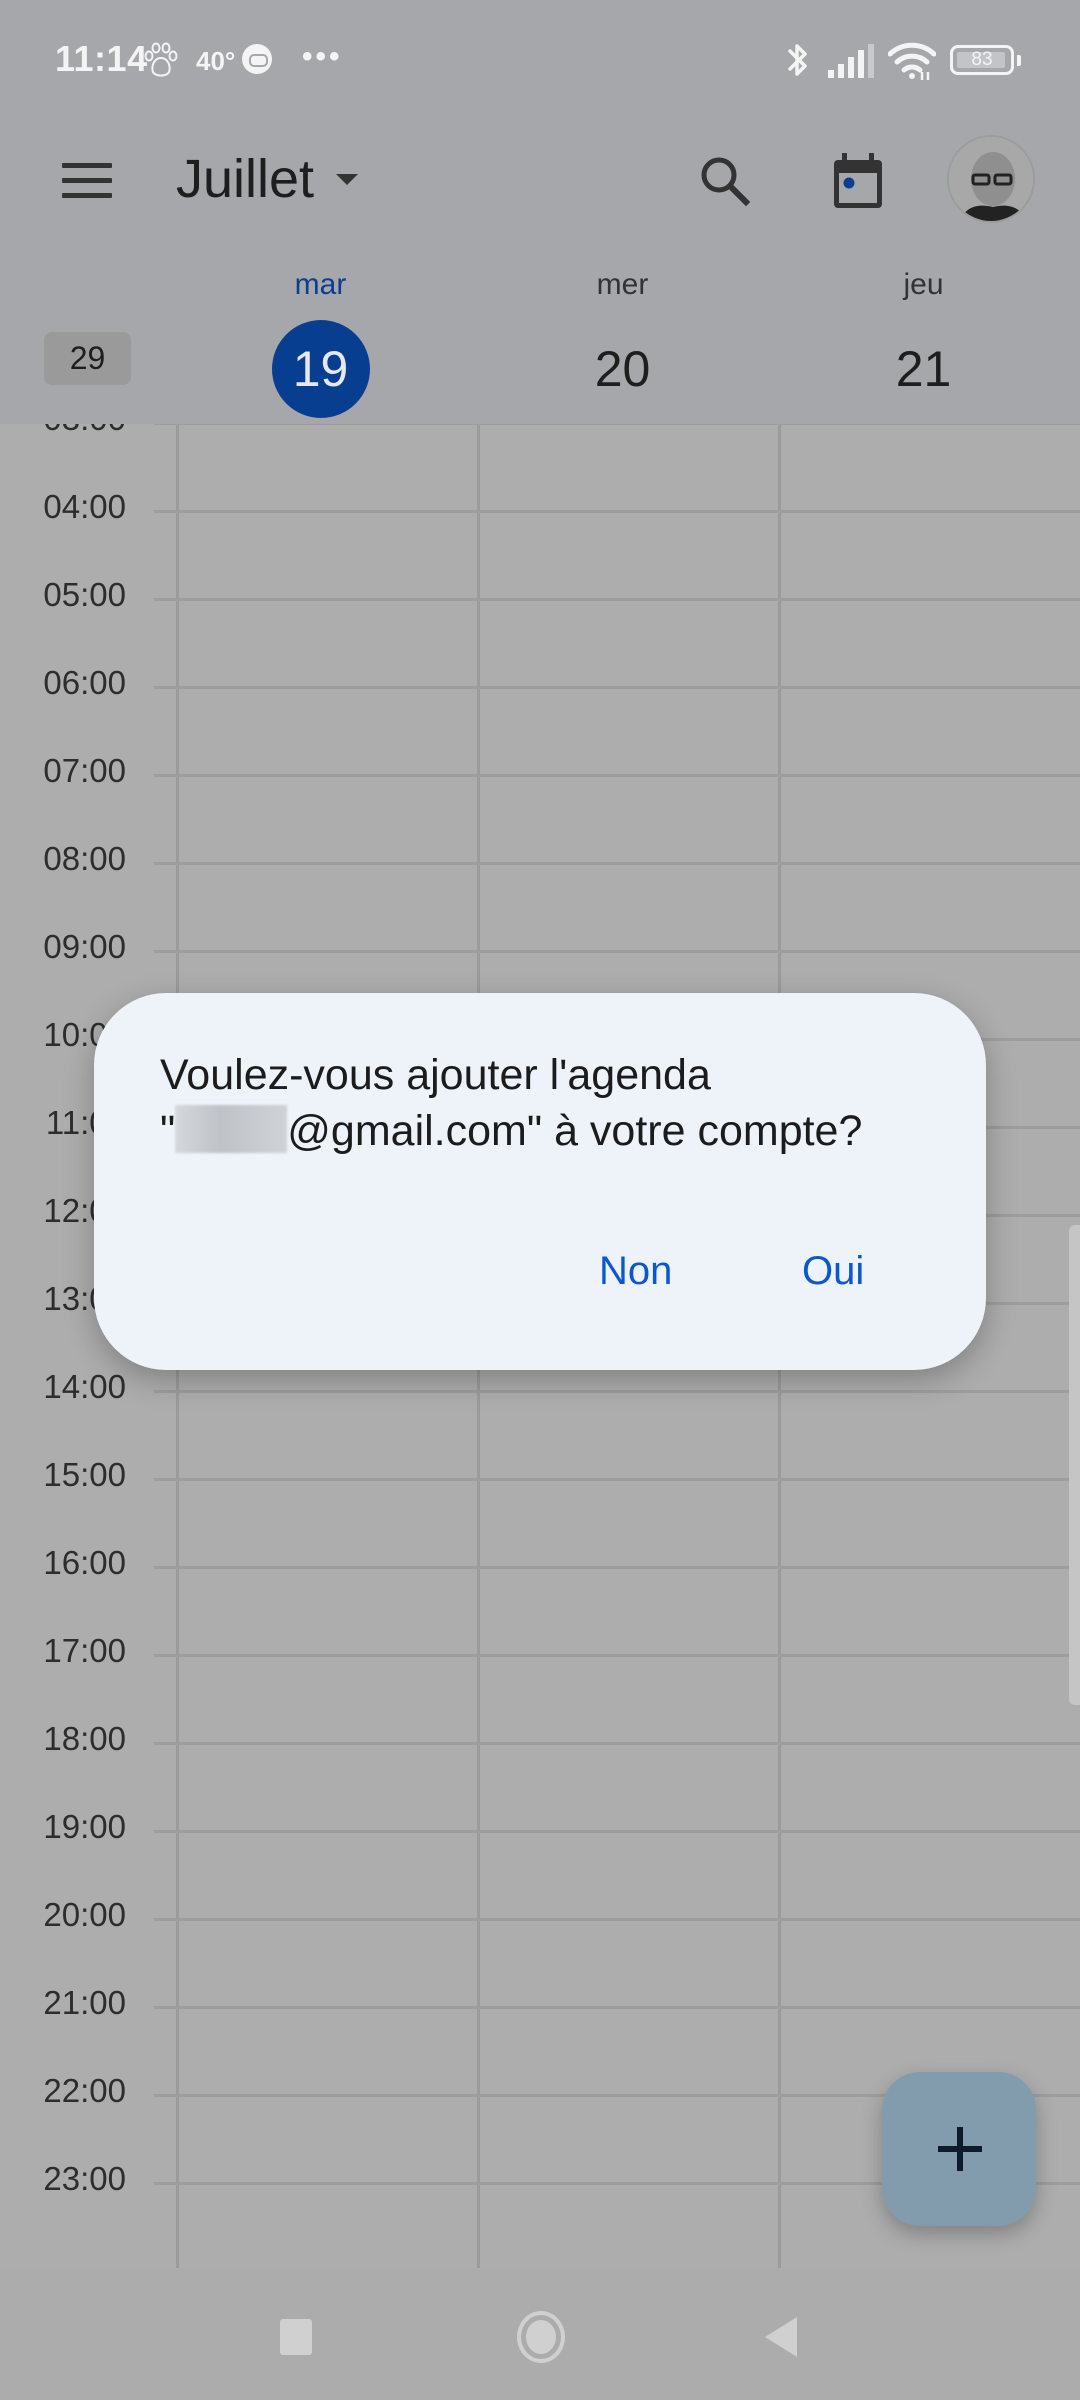  What do you see at coordinates (575, 1131) in the screenshot?
I see `dialog-message-line2: @gmail.com" à votre compte?` at bounding box center [575, 1131].